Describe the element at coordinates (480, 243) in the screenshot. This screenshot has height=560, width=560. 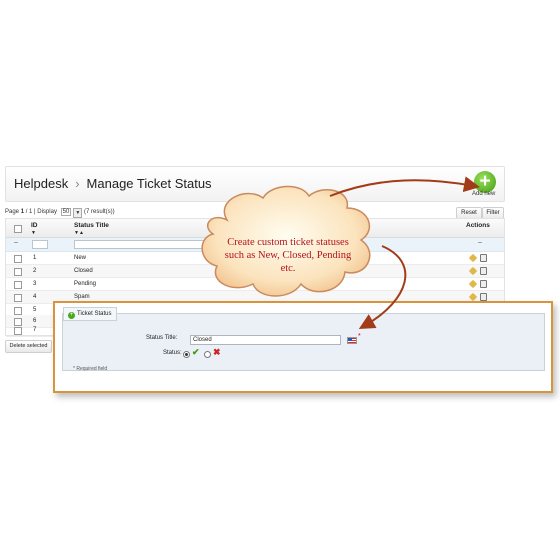
I see `actions-dash: --` at that location.